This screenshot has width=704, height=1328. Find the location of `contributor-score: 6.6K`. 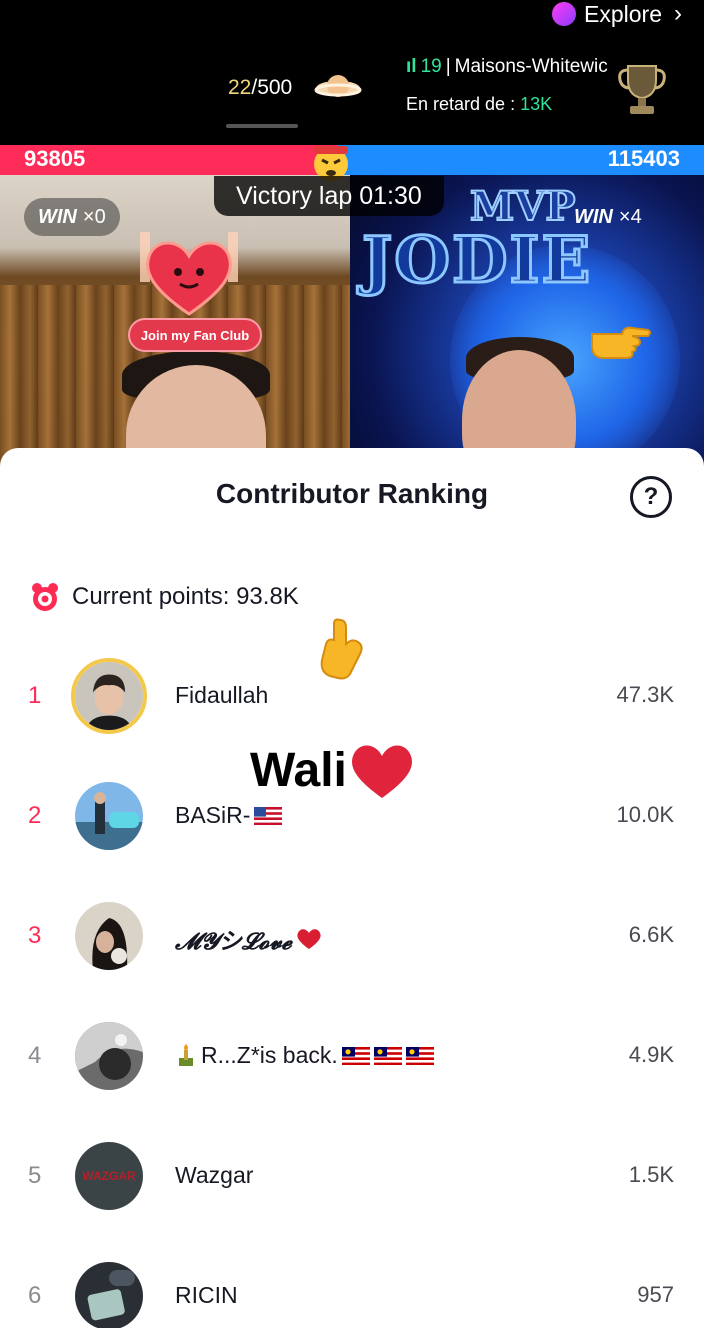

contributor-score: 6.6K is located at coordinates (651, 934).